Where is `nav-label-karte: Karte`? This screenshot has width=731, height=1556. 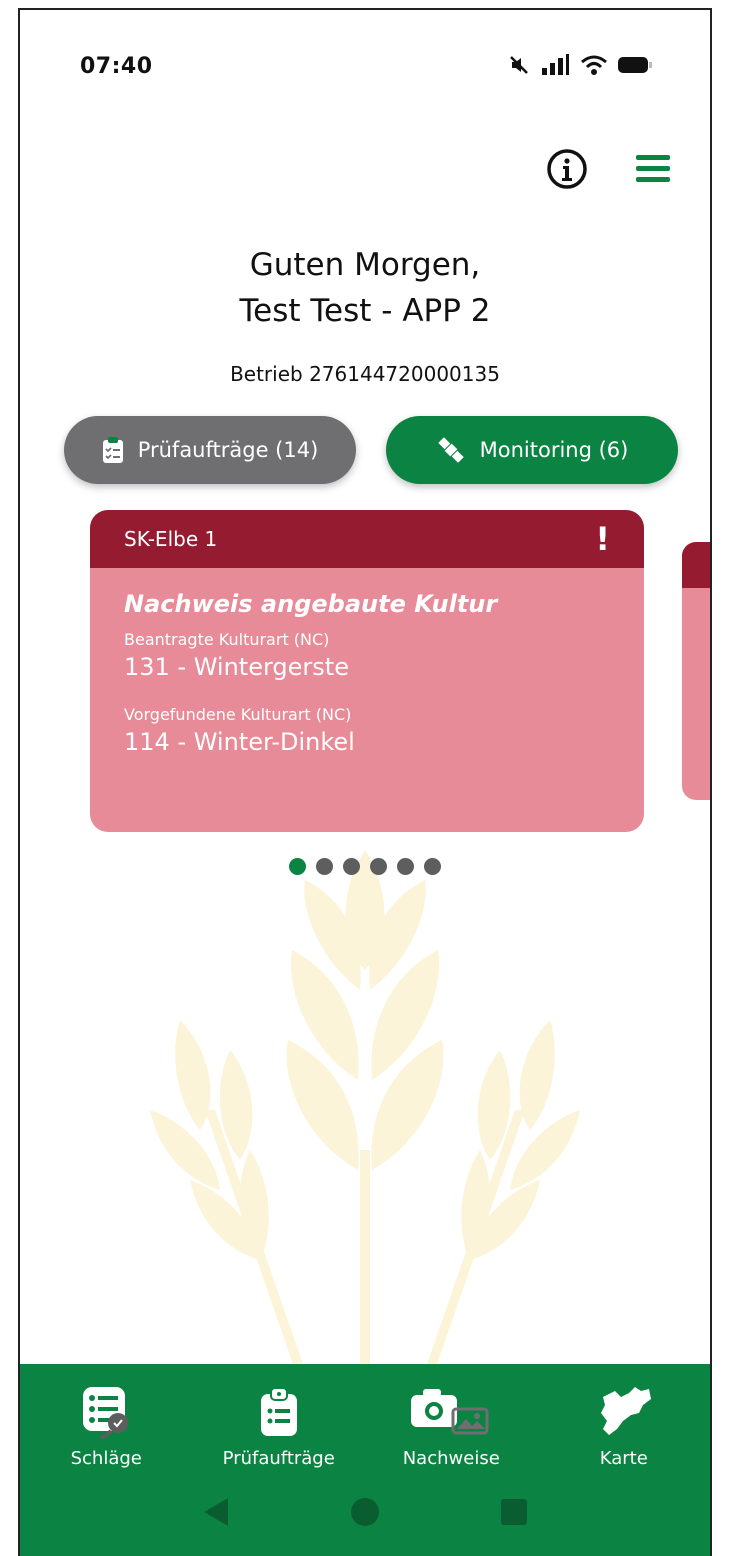
nav-label-karte: Karte is located at coordinates (623, 1458).